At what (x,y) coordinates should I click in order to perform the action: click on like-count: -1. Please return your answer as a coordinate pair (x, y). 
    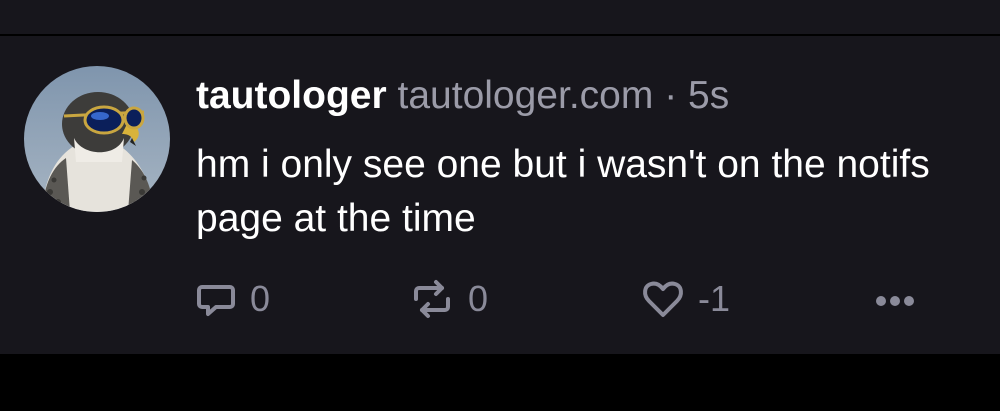
    Looking at the image, I should click on (714, 298).